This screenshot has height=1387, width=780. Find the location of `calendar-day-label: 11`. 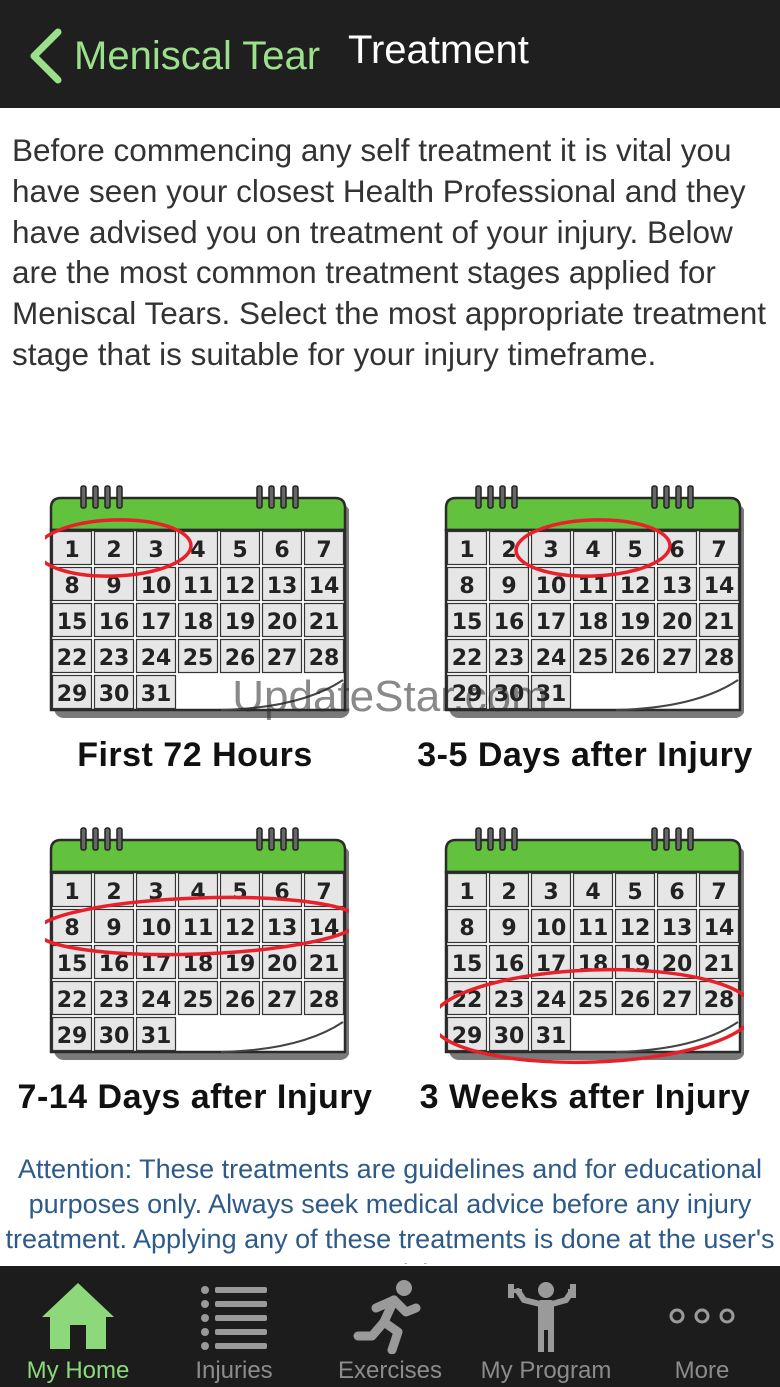

calendar-day-label: 11 is located at coordinates (198, 928).